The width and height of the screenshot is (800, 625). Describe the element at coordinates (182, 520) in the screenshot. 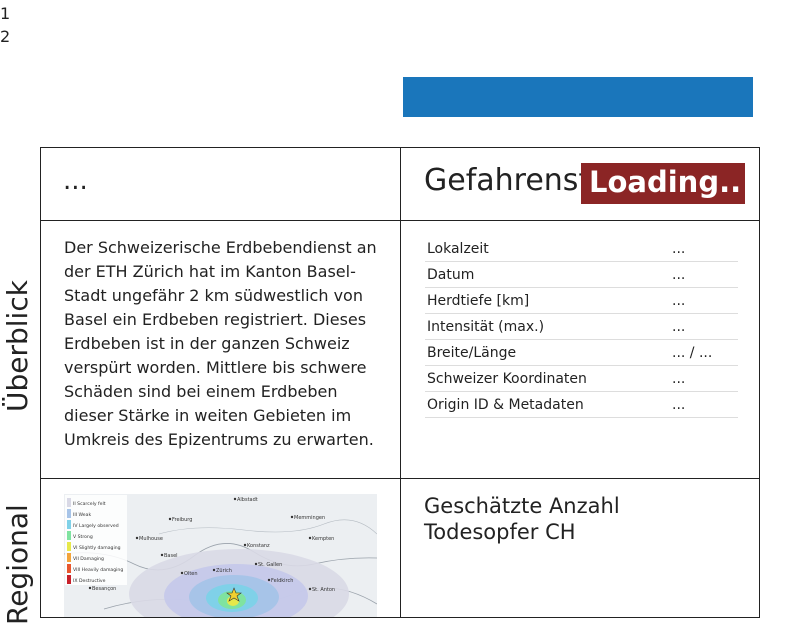

I see `city-label: Freiburg` at that location.